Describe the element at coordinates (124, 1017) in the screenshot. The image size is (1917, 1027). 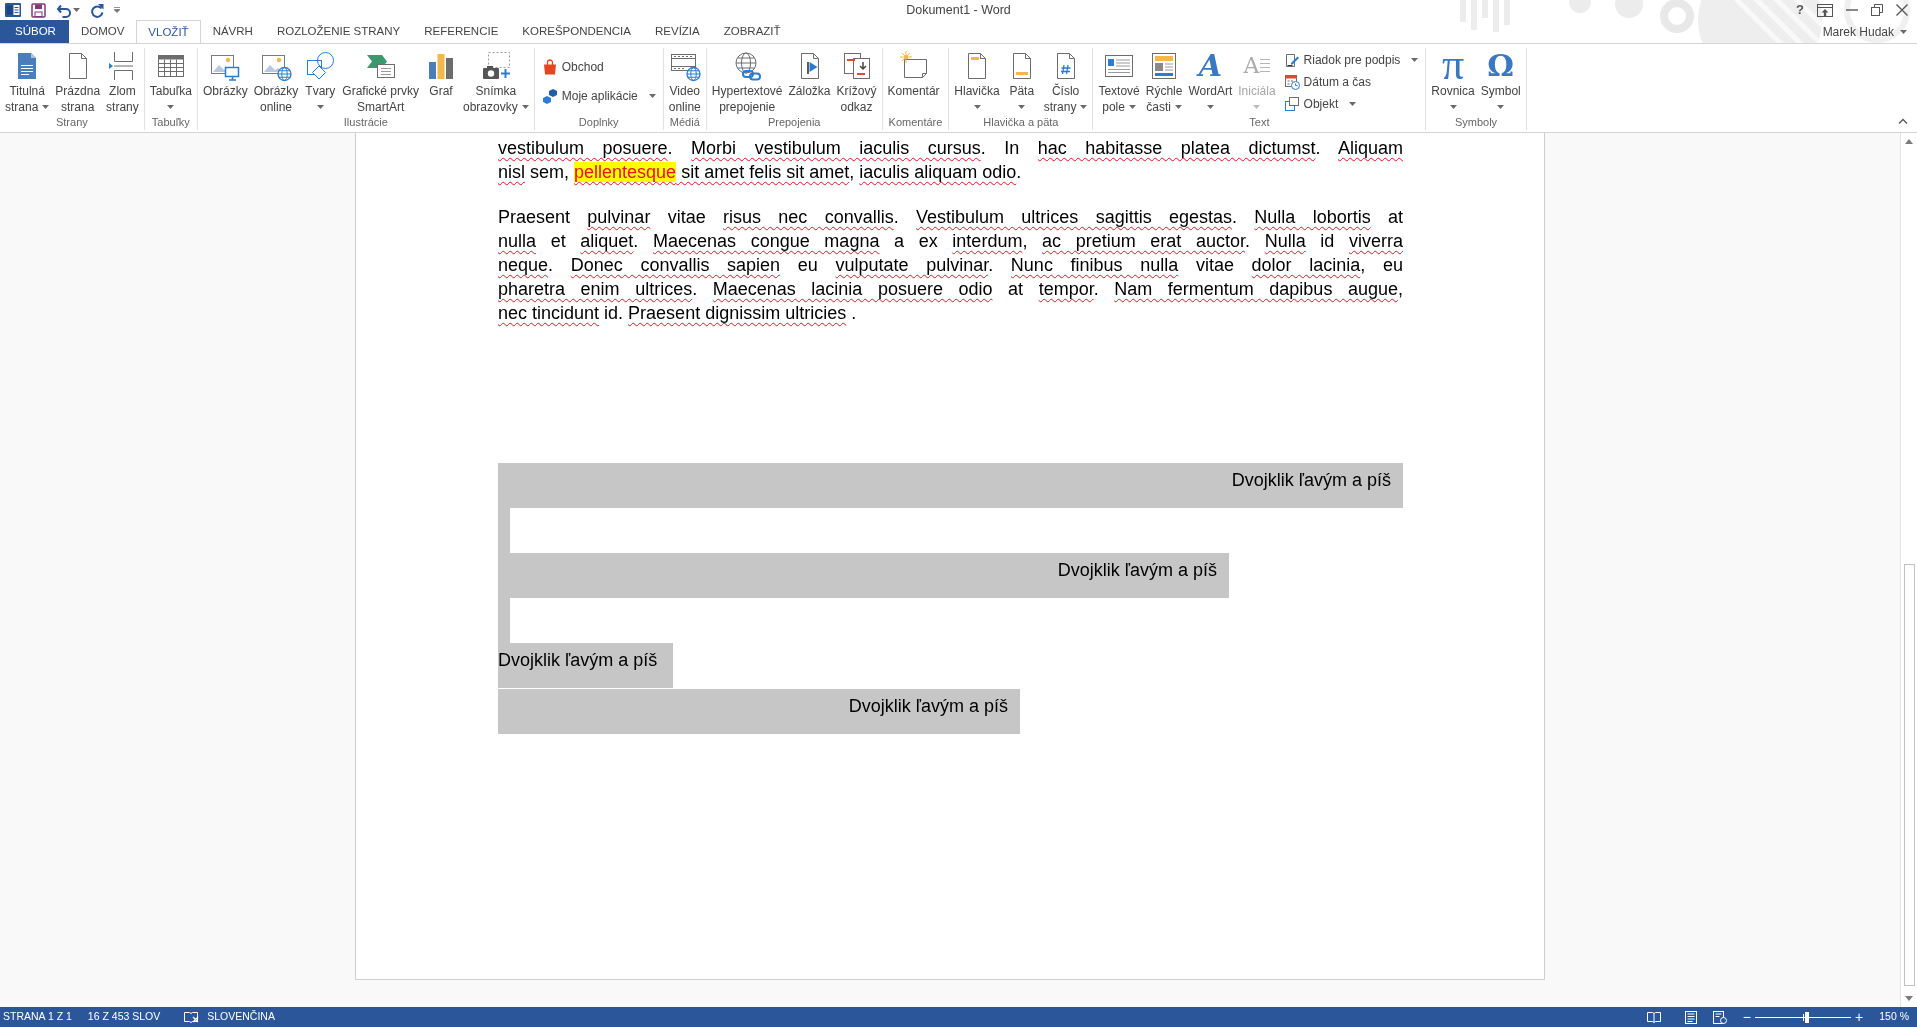
I see `word-count: 16 Z 453 SLOV` at that location.